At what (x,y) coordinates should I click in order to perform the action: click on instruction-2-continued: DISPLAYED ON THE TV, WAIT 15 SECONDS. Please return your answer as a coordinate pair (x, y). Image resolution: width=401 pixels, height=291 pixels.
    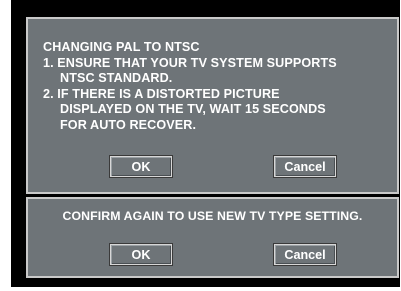
    Looking at the image, I should click on (193, 109).